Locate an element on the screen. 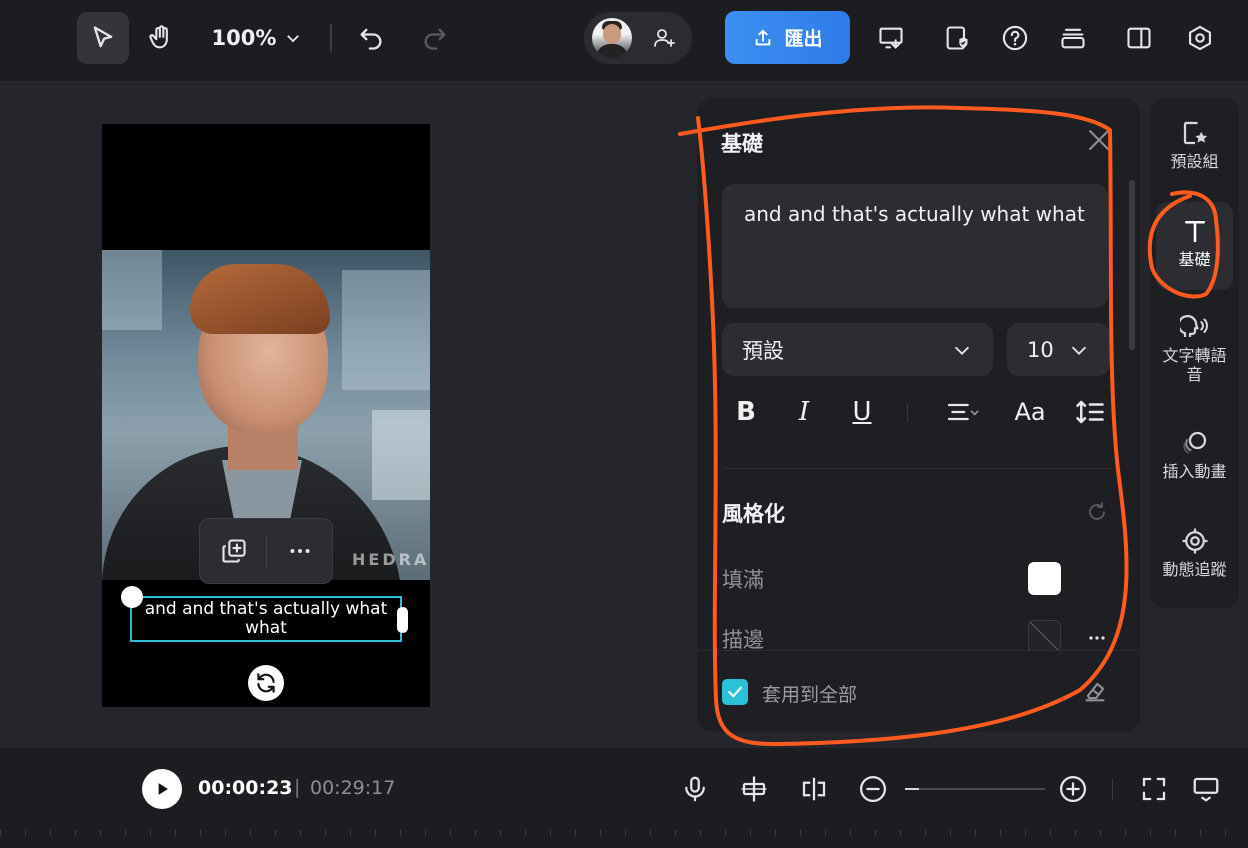  zoom-in-button is located at coordinates (1073, 789).